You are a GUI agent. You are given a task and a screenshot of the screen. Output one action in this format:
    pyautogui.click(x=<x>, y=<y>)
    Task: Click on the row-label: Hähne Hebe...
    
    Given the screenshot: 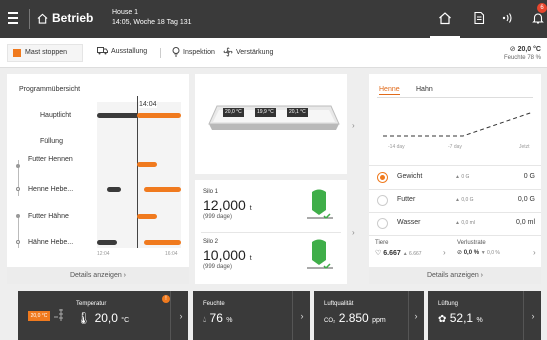 What is the action you would take?
    pyautogui.click(x=51, y=242)
    